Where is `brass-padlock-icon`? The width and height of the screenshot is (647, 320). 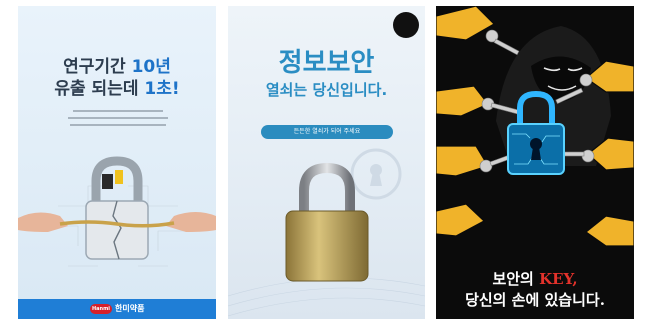
brass-padlock-icon is located at coordinates (326, 239).